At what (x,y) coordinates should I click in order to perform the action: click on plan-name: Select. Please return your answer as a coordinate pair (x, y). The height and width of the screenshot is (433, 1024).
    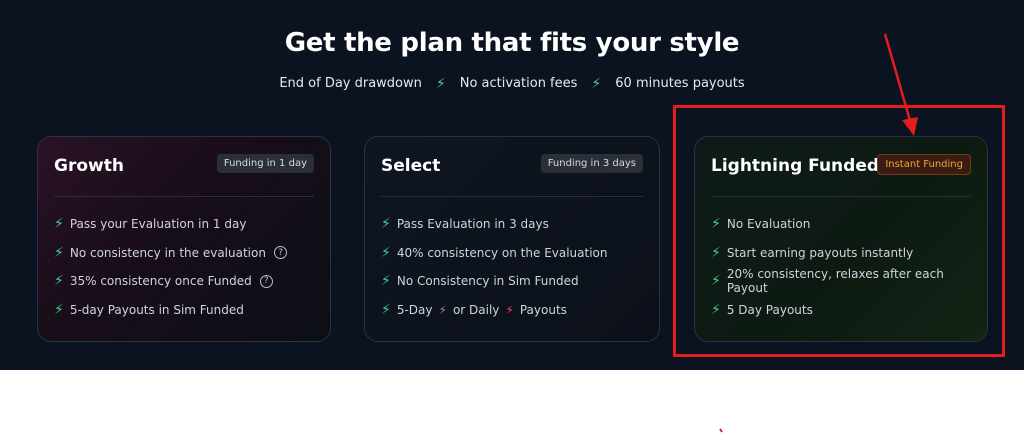
    Looking at the image, I should click on (411, 166).